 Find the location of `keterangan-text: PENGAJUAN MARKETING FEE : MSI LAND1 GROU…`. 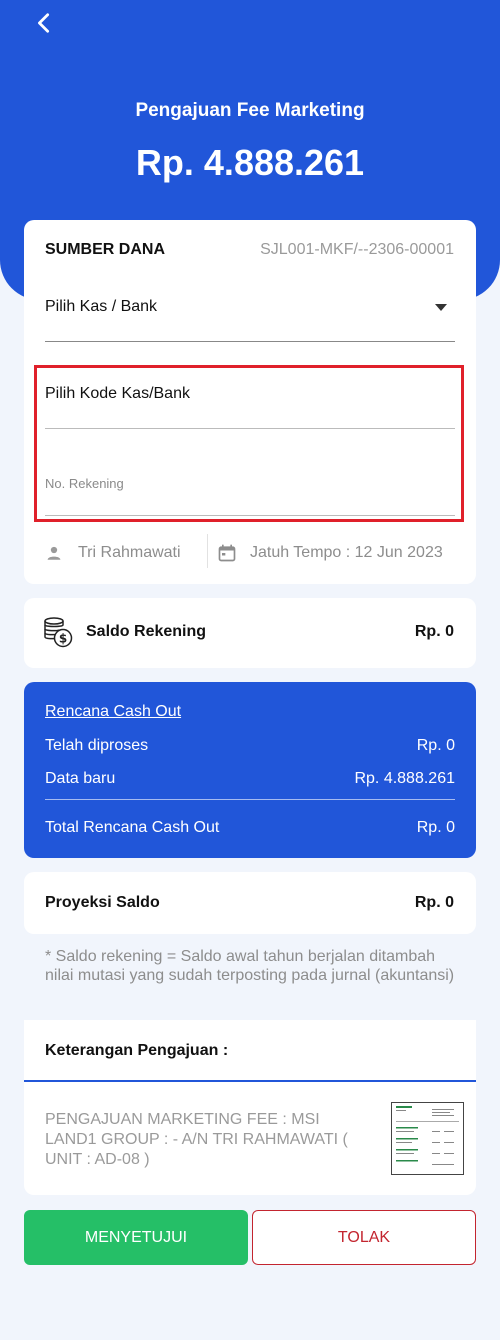

keterangan-text: PENGAJUAN MARKETING FEE : MSI LAND1 GROU… is located at coordinates (196, 1139).